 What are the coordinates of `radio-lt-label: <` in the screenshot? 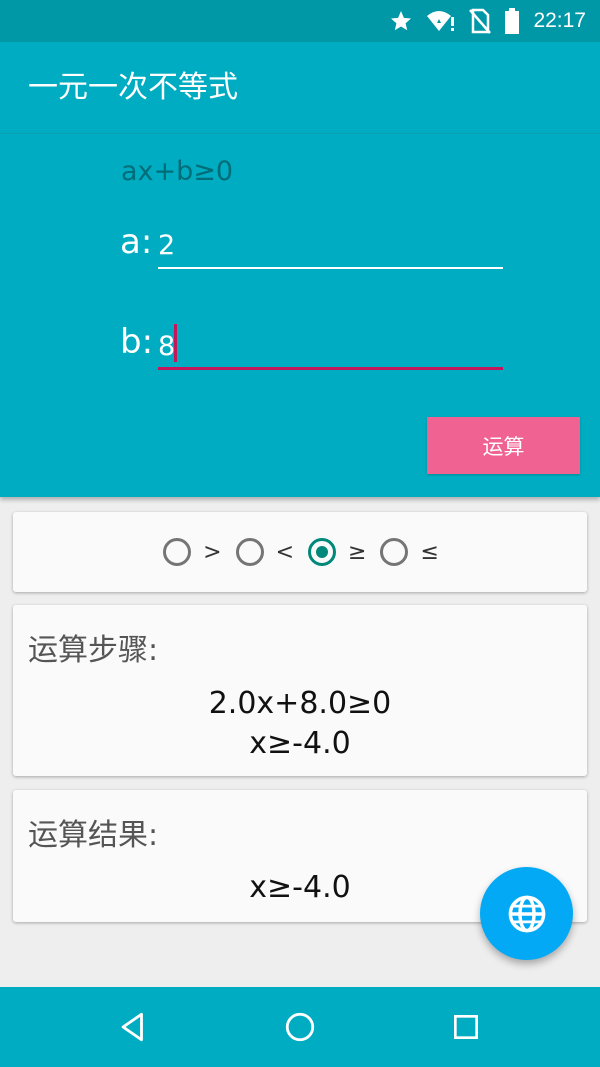 It's located at (284, 552).